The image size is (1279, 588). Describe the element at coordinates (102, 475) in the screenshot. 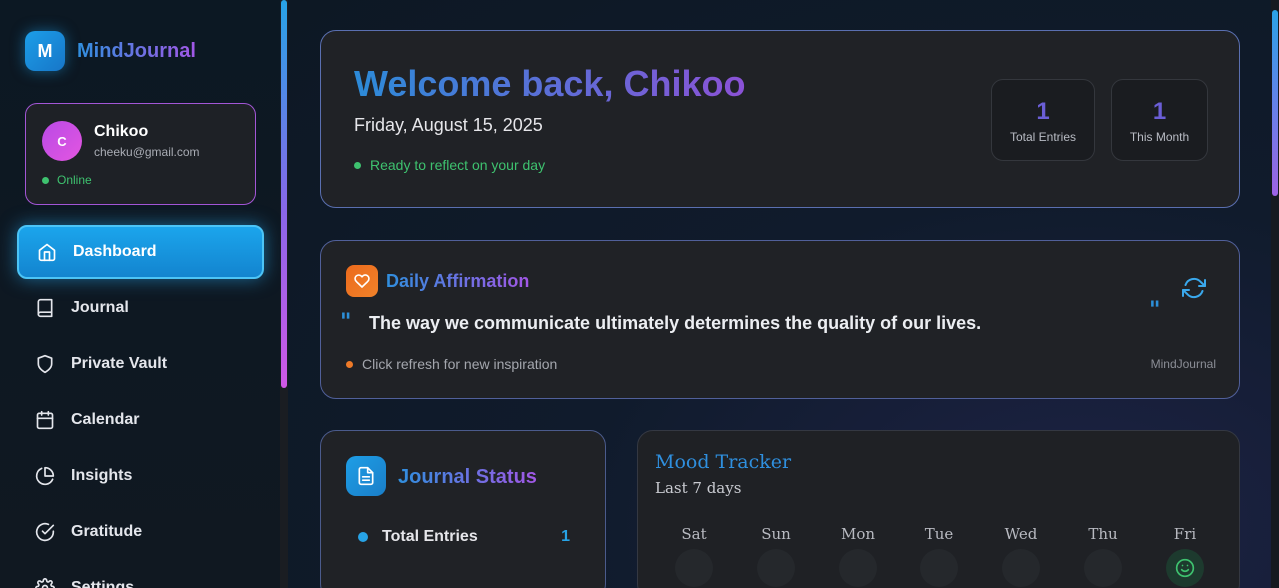

I see `sidebar-item-label: Insights` at that location.